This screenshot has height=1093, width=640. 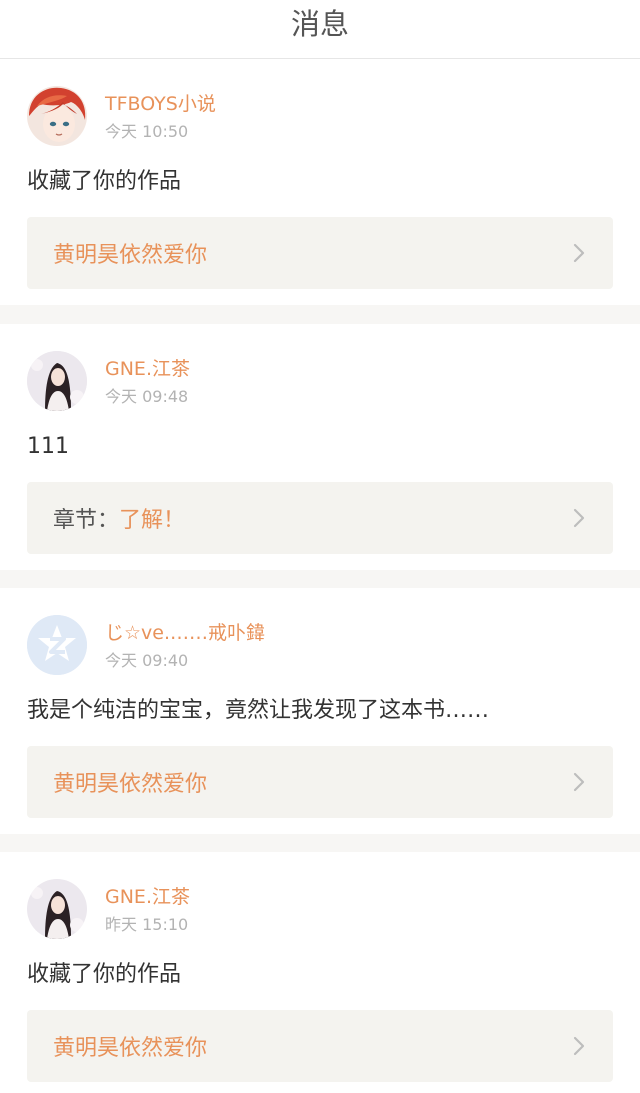 I want to click on chapter-link-label: 章节：了解！, so click(x=119, y=518).